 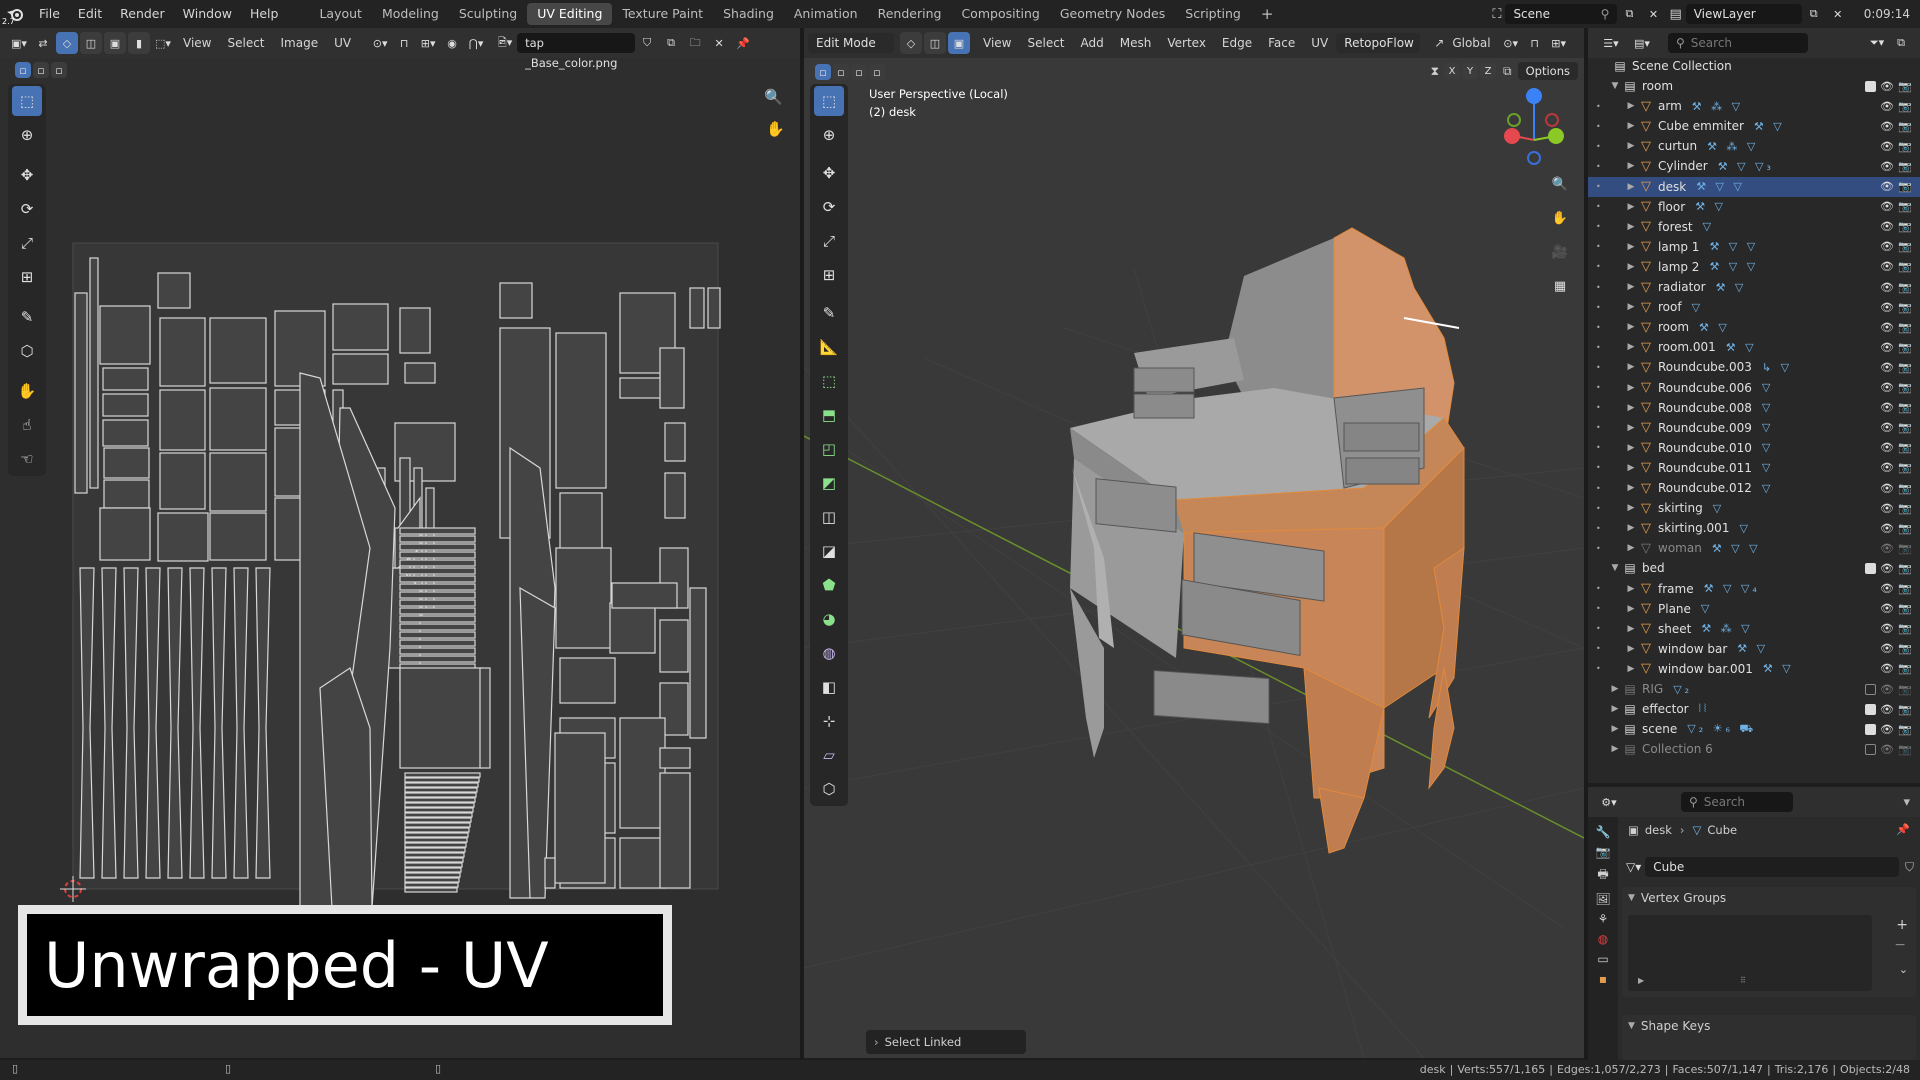 What do you see at coordinates (1754, 247) in the screenshot?
I see `outliner-row-lamp-1: ▶ ▽ lamp 1 ⚒ ▽ ▽ • 👁 📷` at bounding box center [1754, 247].